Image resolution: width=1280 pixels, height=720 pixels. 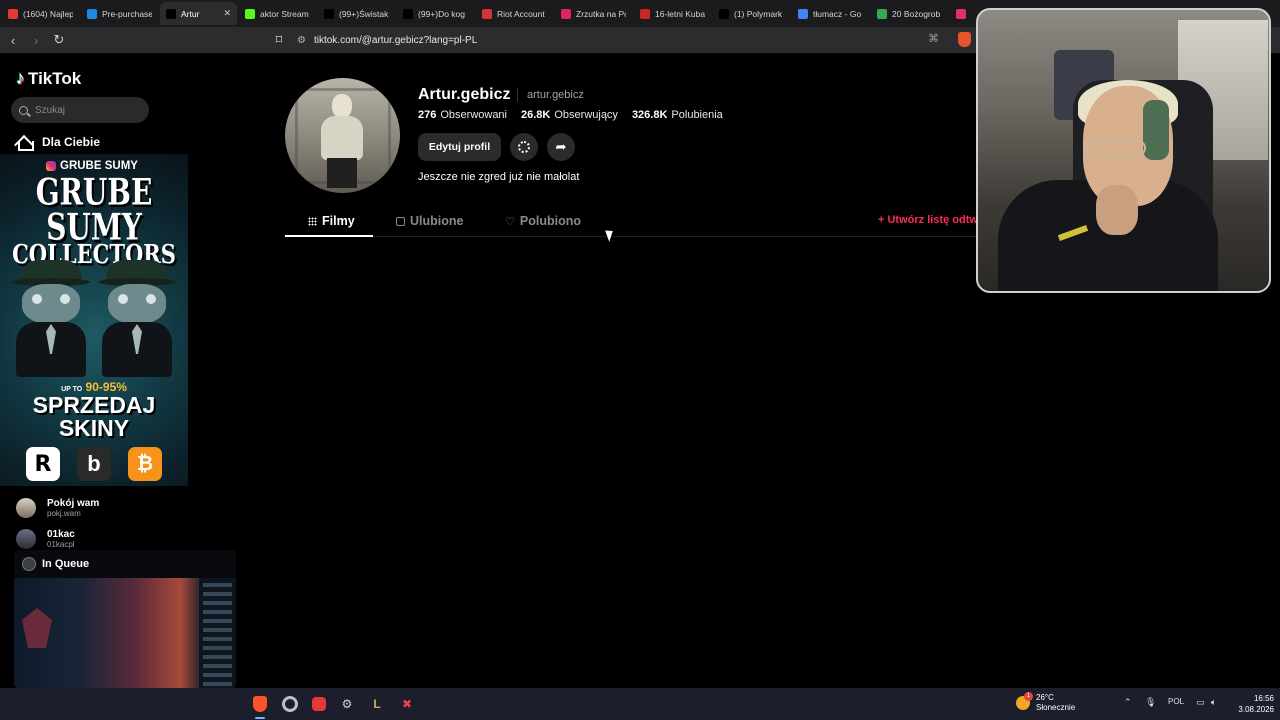 What do you see at coordinates (510, 221) in the screenshot?
I see `heart-icon: ♡` at bounding box center [510, 221].